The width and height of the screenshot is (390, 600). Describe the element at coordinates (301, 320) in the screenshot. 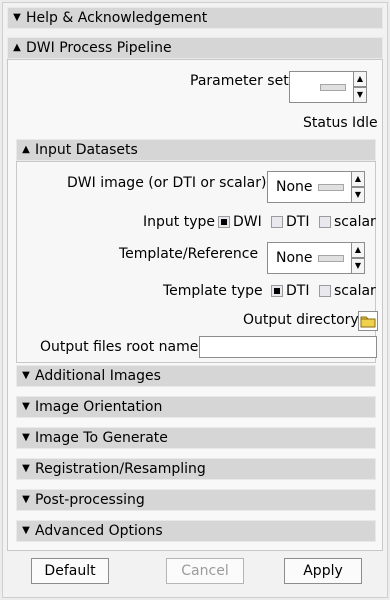

I see `output-directory-label: Output directory` at that location.